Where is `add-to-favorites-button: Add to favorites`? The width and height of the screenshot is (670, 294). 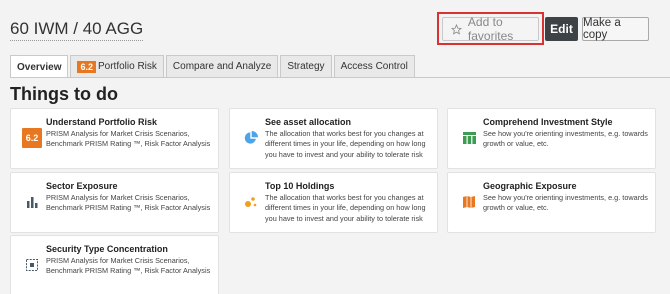 add-to-favorites-button: Add to favorites is located at coordinates (490, 29).